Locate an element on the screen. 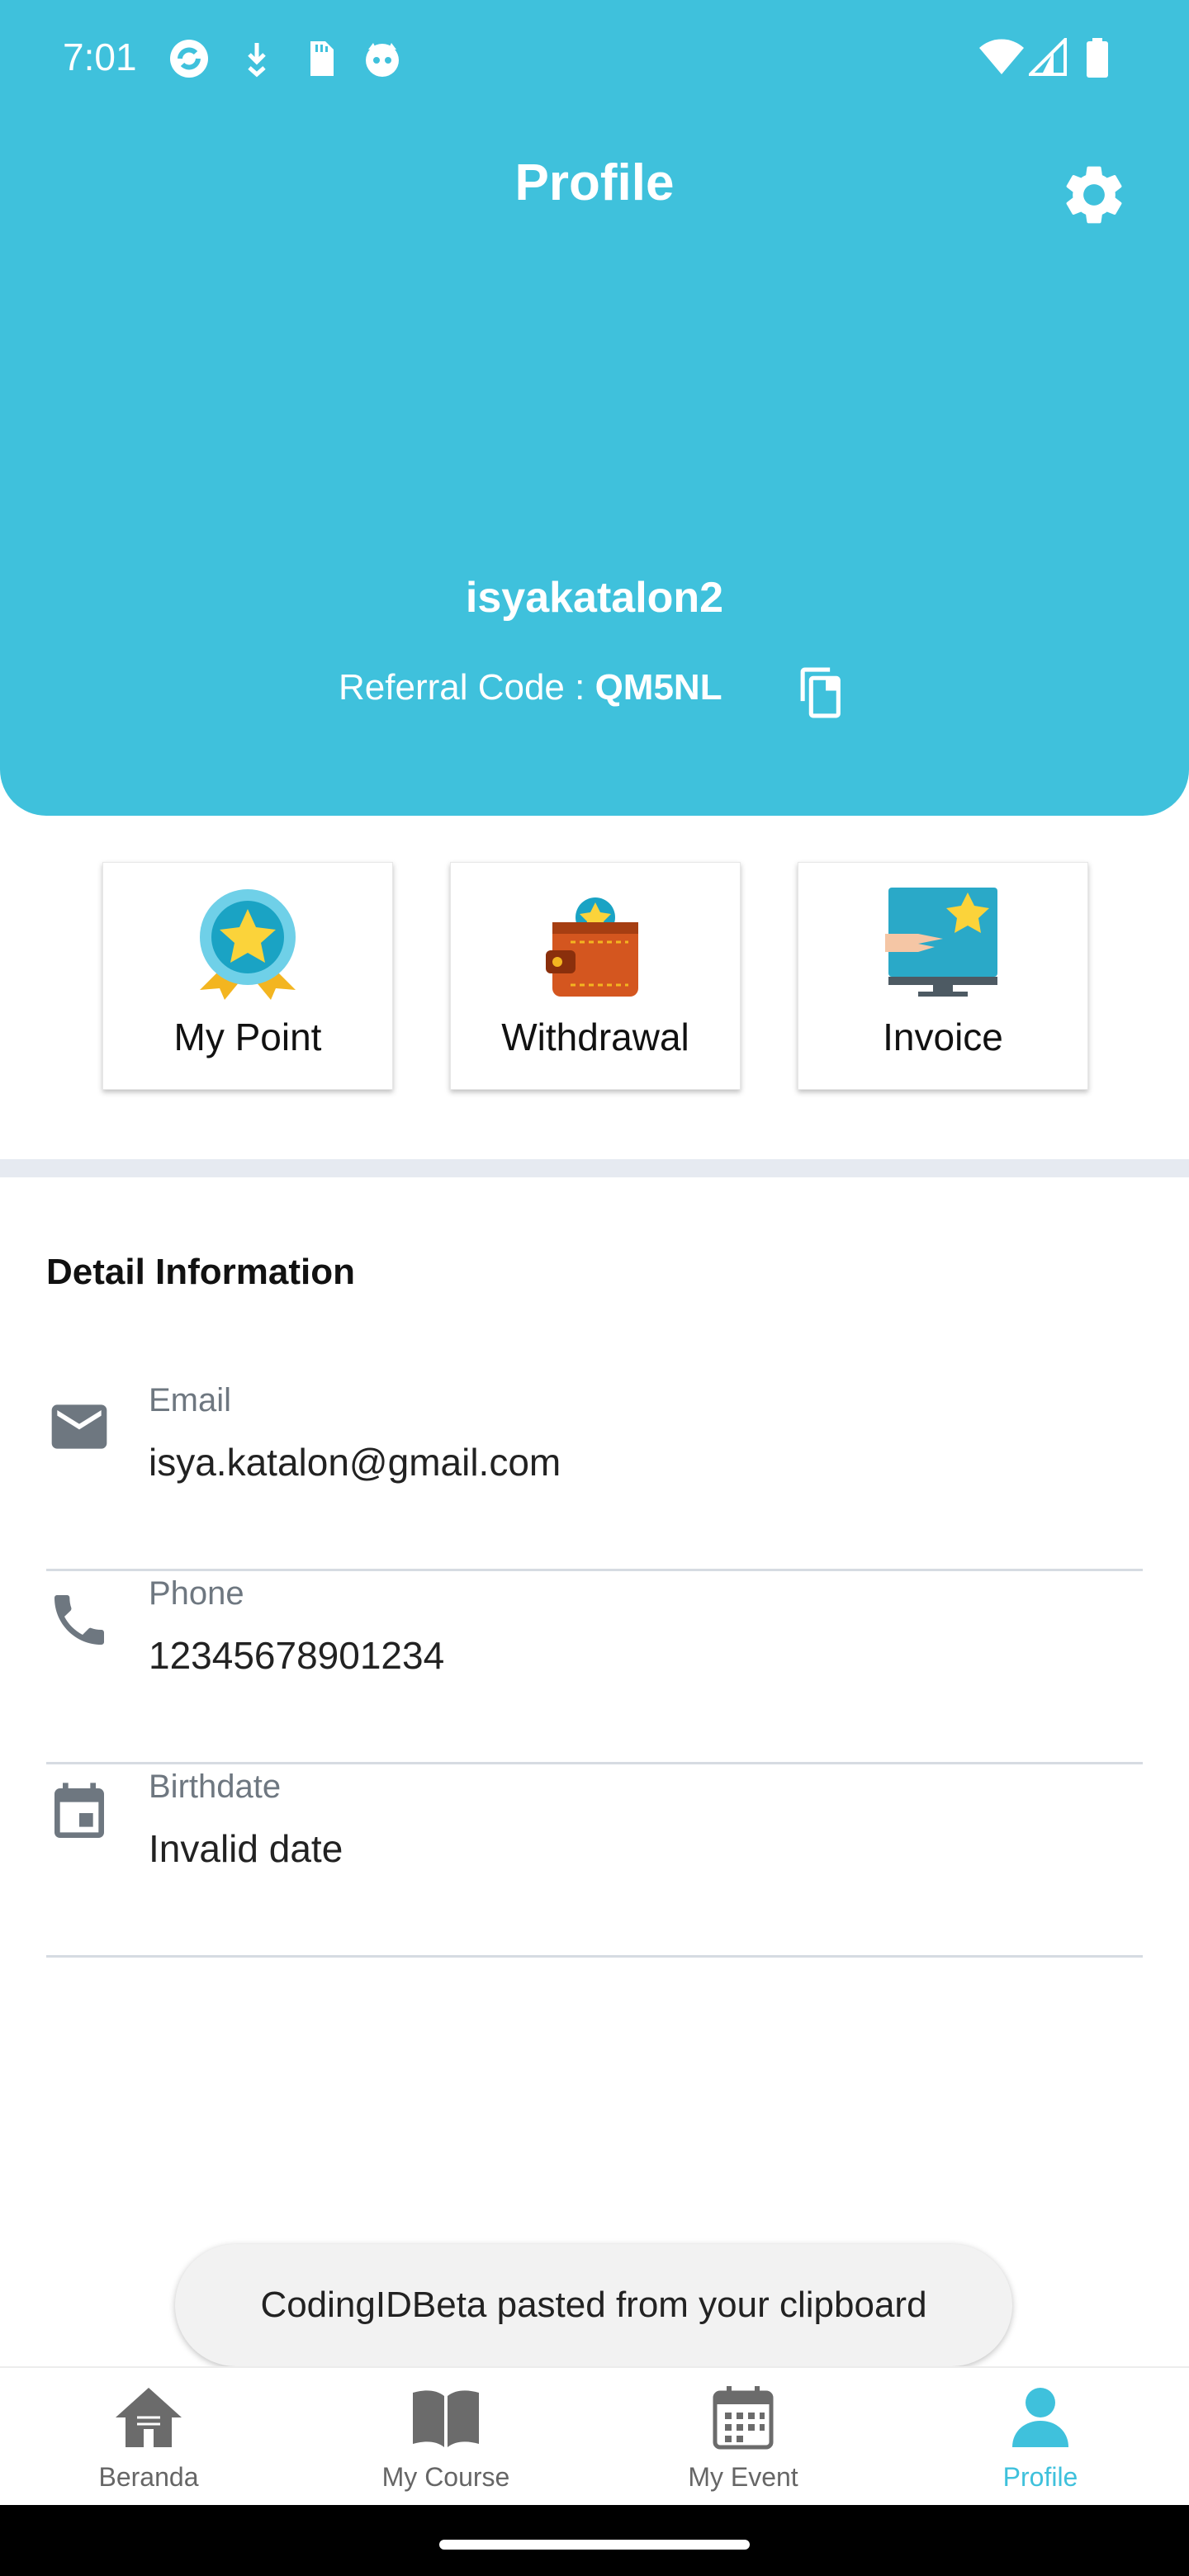 This screenshot has width=1189, height=2576. nav-item-my-course: My Course is located at coordinates (445, 2437).